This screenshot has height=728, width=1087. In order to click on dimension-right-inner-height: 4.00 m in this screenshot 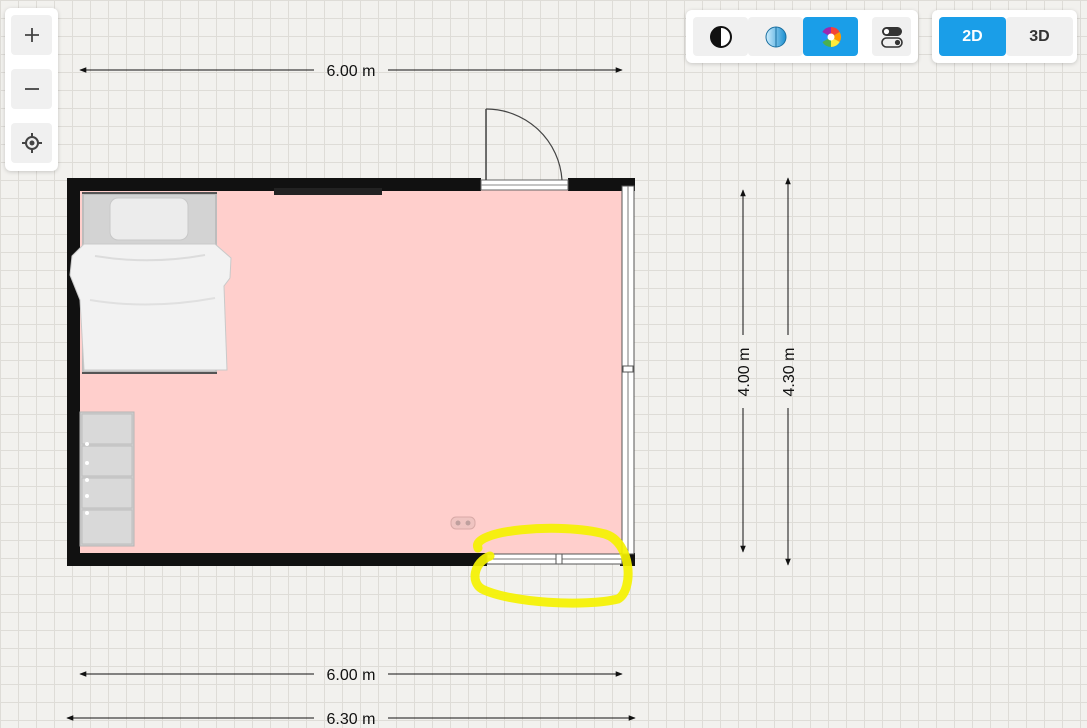, I will do `click(744, 371)`.